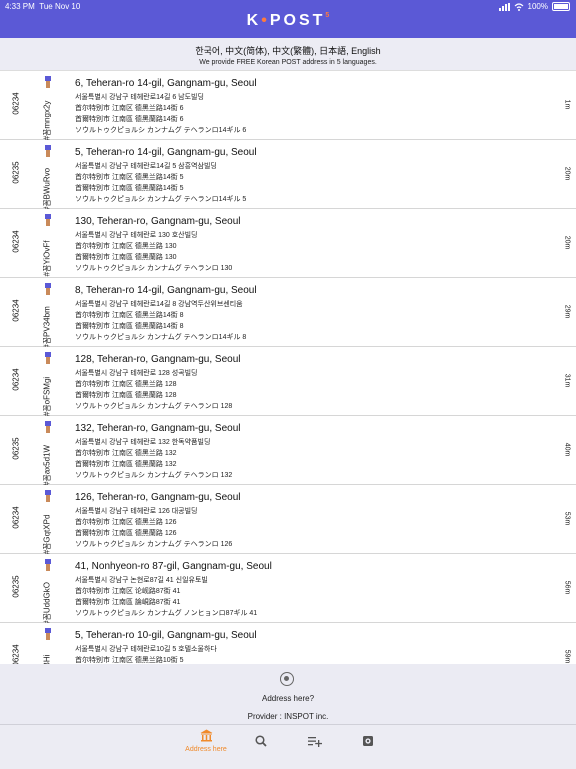 This screenshot has width=576, height=769. What do you see at coordinates (206, 735) in the screenshot?
I see `bank-icon` at bounding box center [206, 735].